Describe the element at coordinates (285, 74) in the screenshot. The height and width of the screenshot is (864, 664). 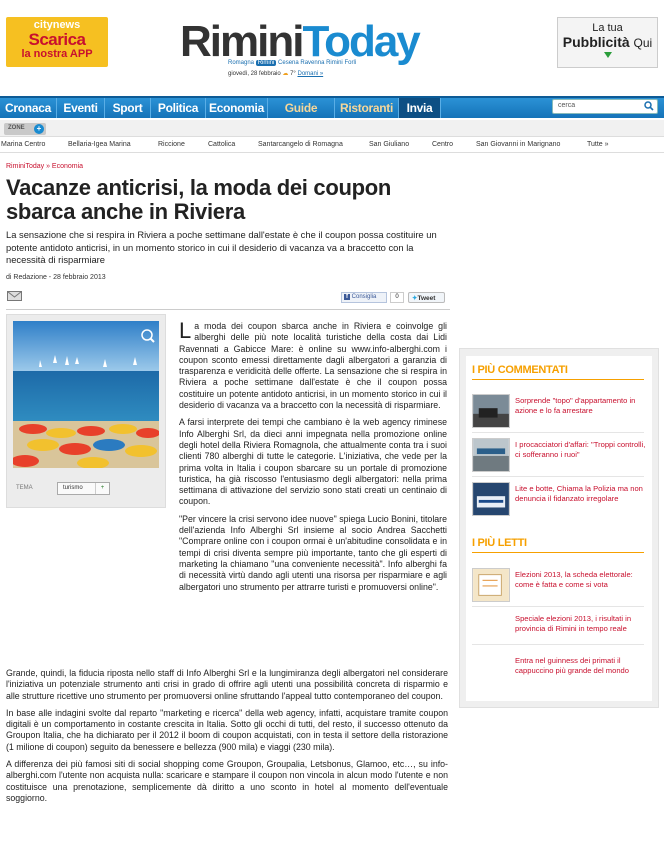
I see `sun-cloud-icon: ☁` at that location.